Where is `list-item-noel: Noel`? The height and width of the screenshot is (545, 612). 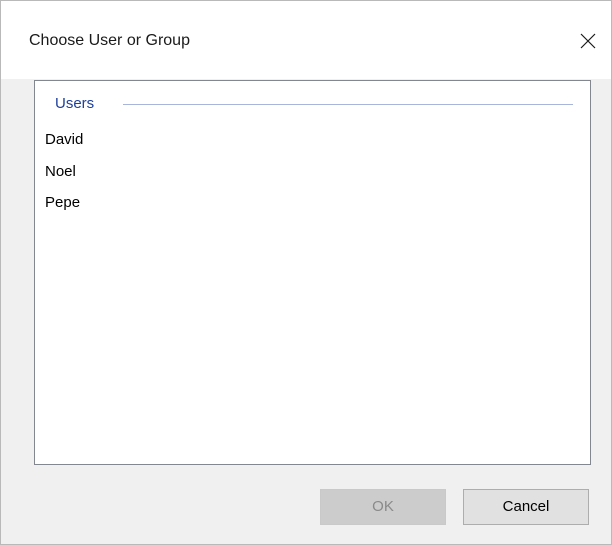
list-item-noel: Noel is located at coordinates (60, 172).